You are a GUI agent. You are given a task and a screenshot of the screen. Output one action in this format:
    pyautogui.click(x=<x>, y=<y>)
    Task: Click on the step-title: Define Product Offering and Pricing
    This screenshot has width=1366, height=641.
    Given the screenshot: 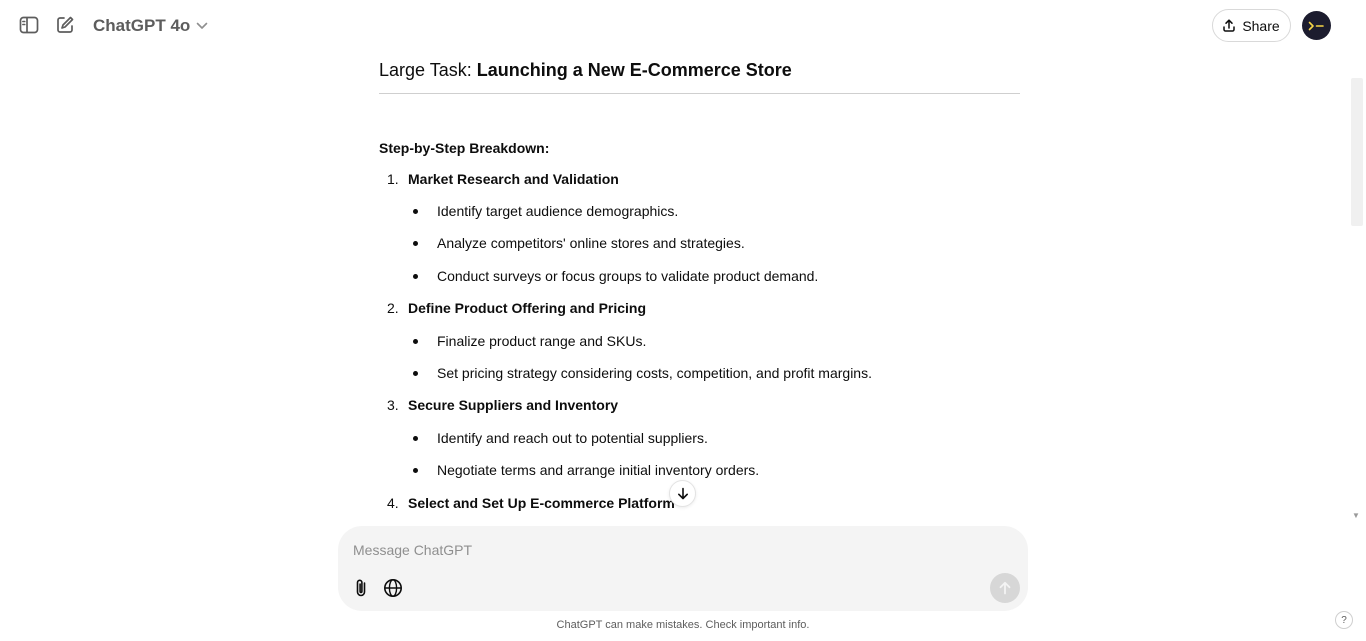 What is the action you would take?
    pyautogui.click(x=527, y=308)
    